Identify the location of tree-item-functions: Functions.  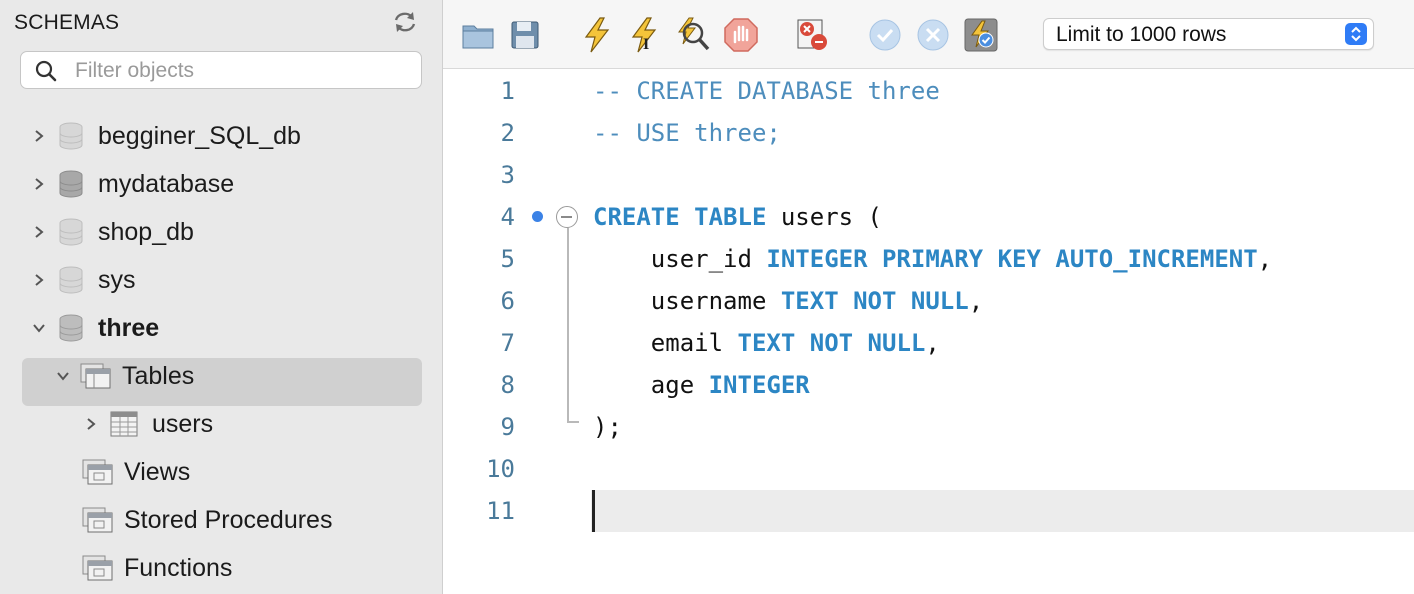
(157, 568).